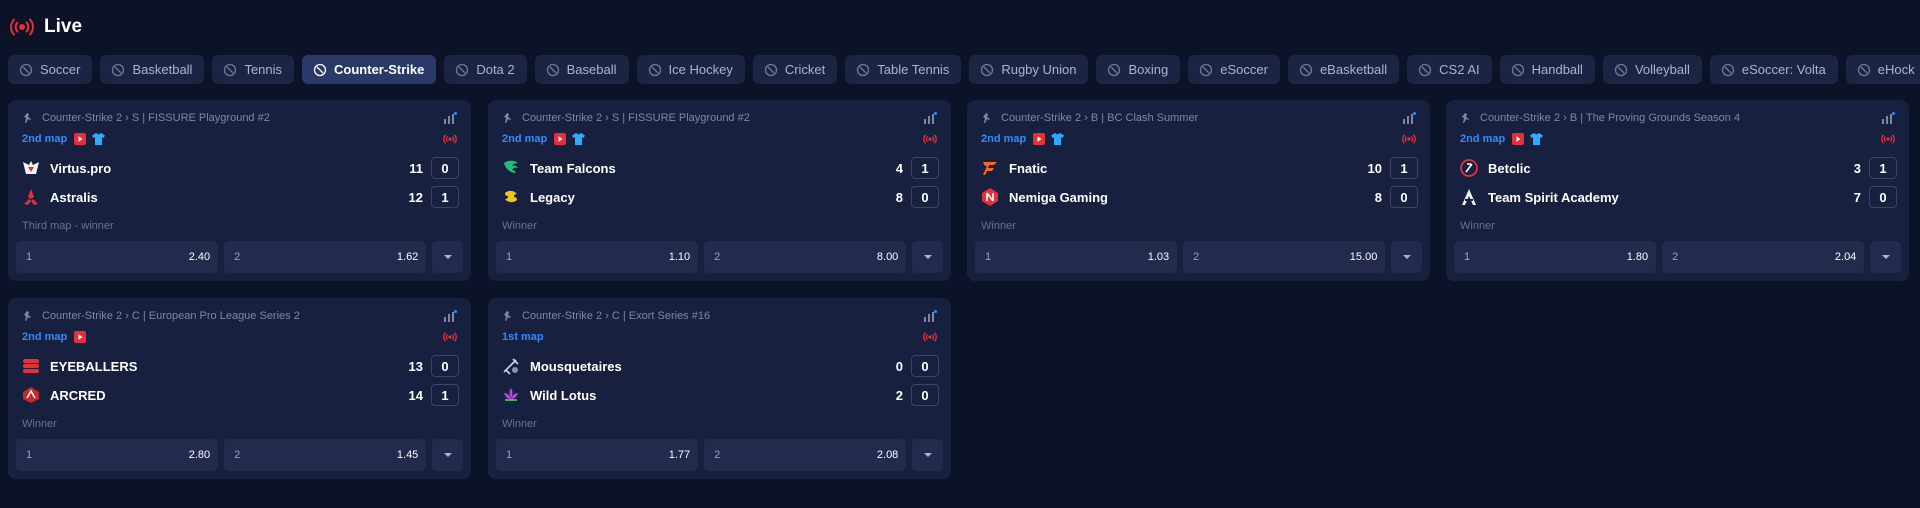 Image resolution: width=1920 pixels, height=508 pixels. Describe the element at coordinates (795, 69) in the screenshot. I see `tab-cricket: Cricket` at that location.